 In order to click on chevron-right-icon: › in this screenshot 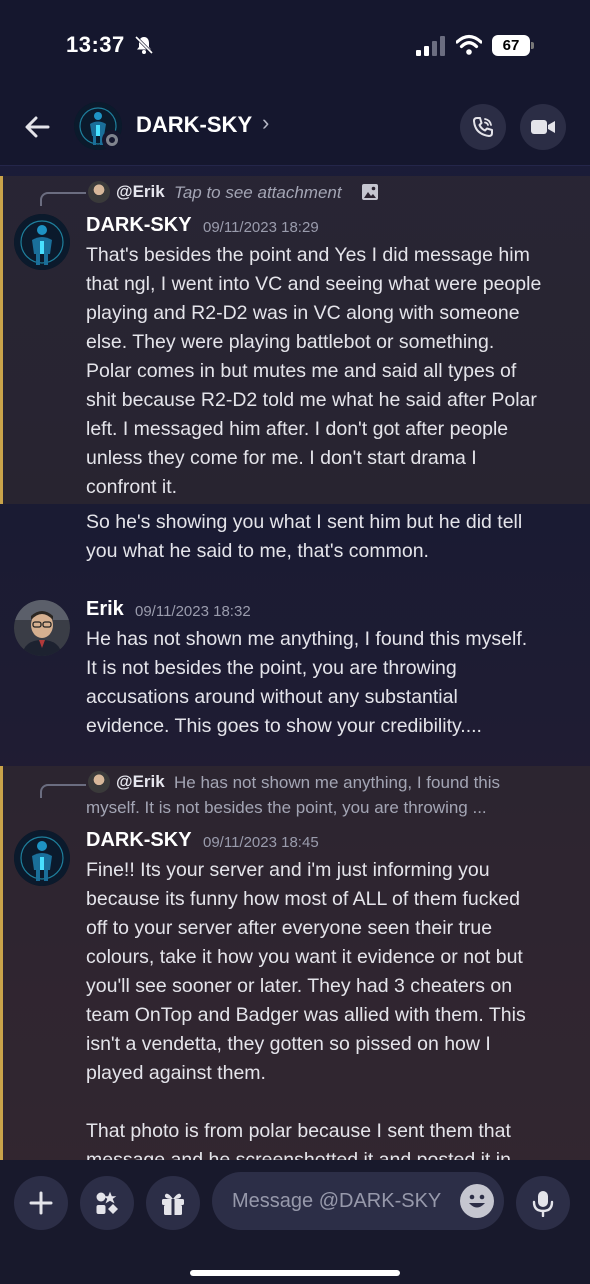, I will do `click(265, 123)`.